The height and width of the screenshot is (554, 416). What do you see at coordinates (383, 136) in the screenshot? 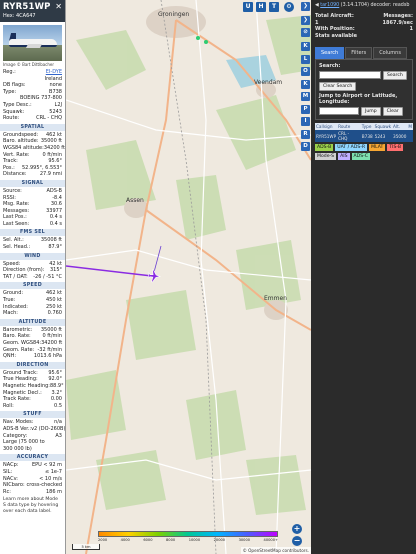
I see `table-cell: 5243` at bounding box center [383, 136].